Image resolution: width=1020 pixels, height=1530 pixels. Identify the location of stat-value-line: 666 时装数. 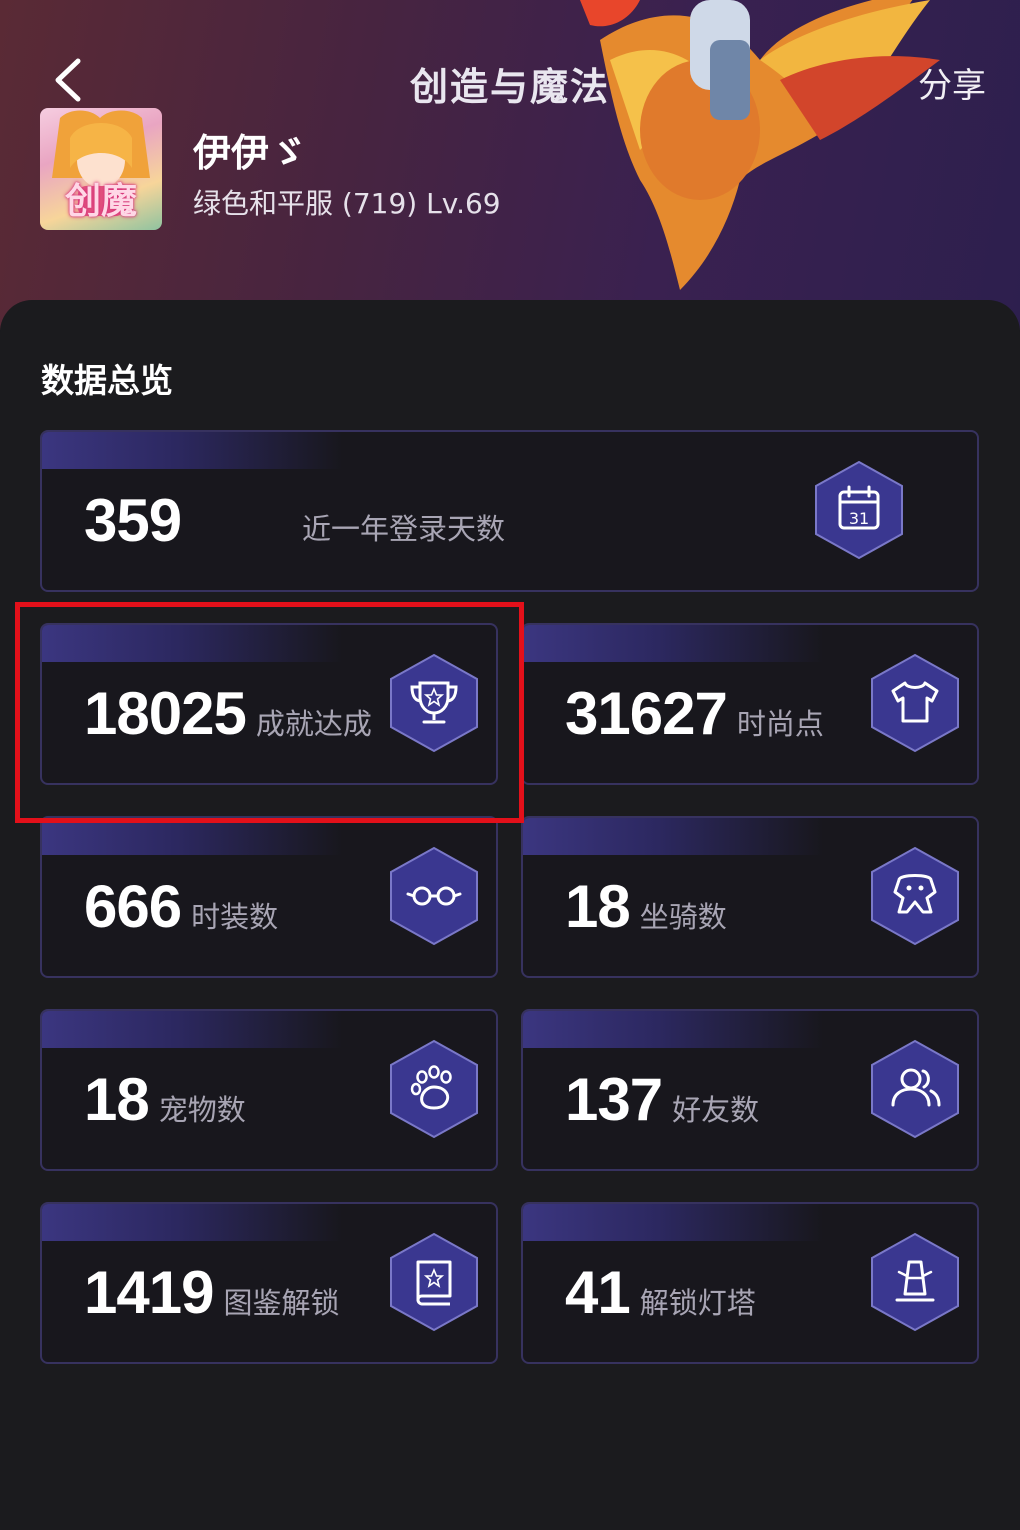
(181, 906).